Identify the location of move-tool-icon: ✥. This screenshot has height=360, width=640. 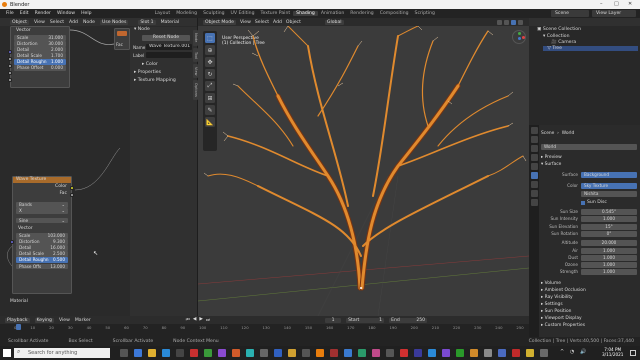
(210, 62).